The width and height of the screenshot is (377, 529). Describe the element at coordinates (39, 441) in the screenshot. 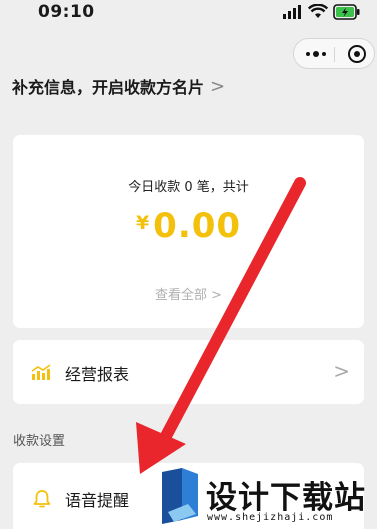

I see `collection-settings-title: 收款设置` at that location.